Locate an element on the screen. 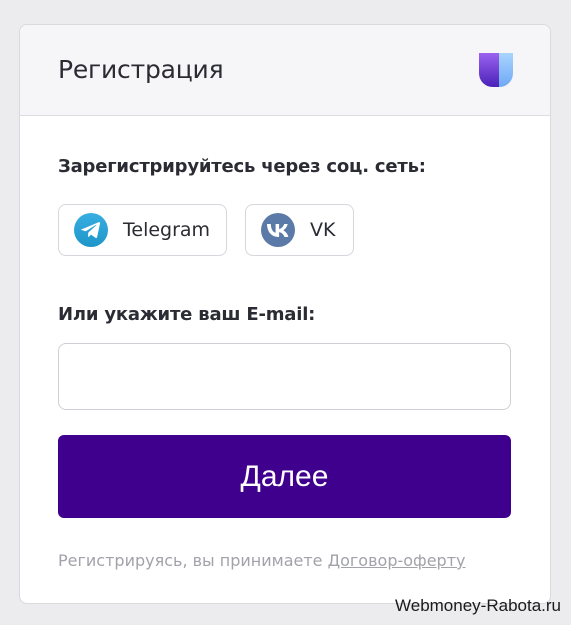 This screenshot has width=571, height=625. vk-button: VK is located at coordinates (299, 230).